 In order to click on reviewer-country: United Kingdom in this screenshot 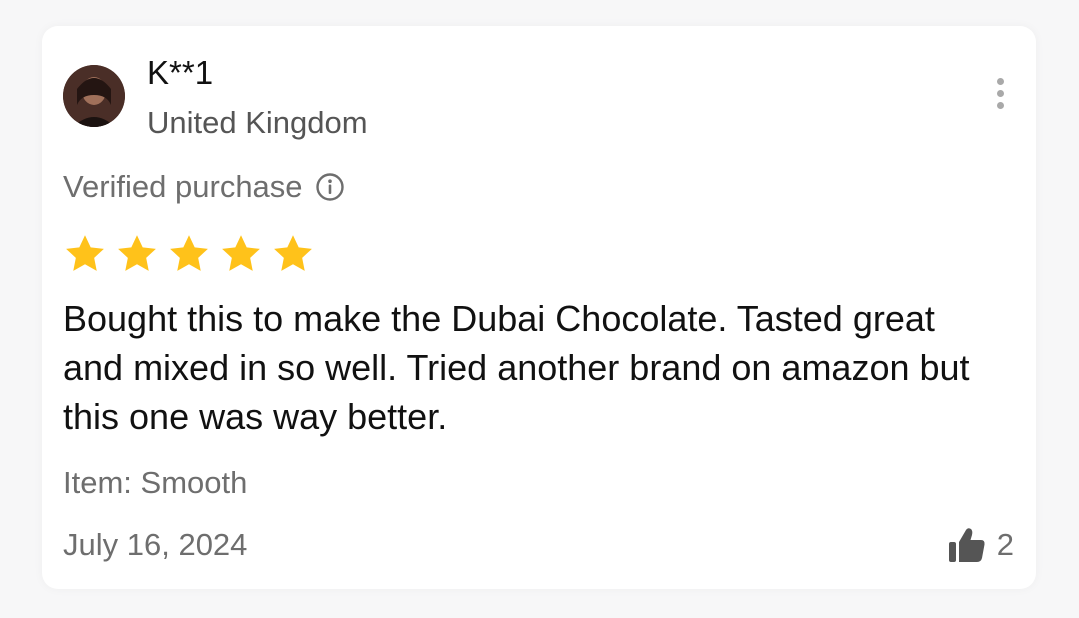, I will do `click(257, 122)`.